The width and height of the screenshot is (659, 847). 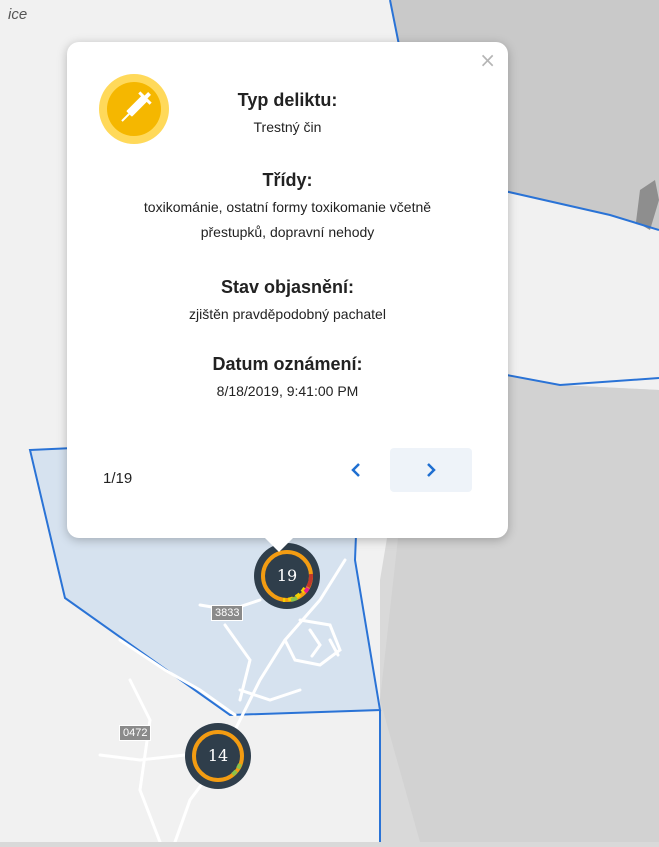 I want to click on cluster-marker: 14, so click(x=218, y=756).